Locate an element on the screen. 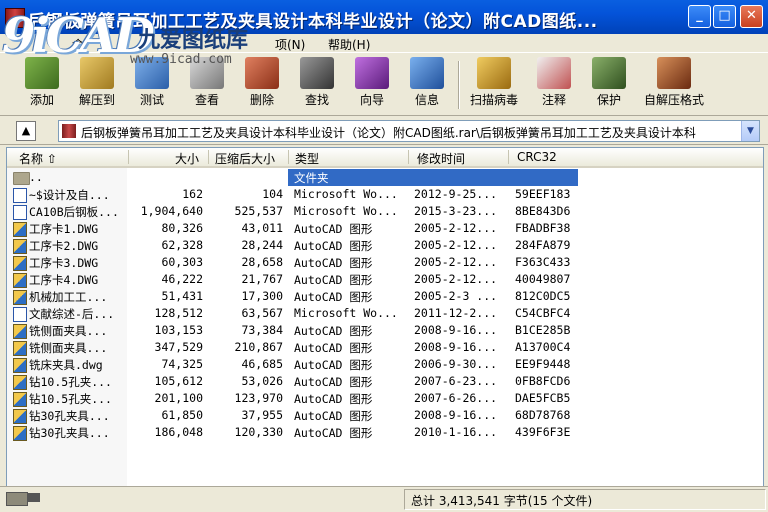 The height and width of the screenshot is (512, 768). file-packed: 17,300 is located at coordinates (262, 296).